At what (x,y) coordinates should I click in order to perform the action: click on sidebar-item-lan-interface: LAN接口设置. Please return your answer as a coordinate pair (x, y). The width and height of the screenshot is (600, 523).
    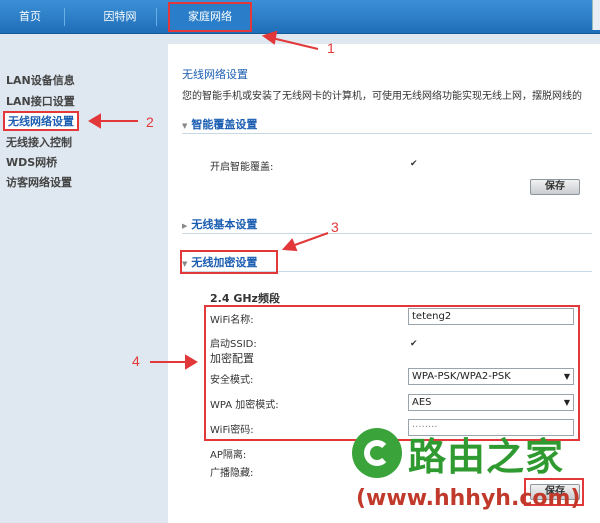
    Looking at the image, I should click on (40, 101).